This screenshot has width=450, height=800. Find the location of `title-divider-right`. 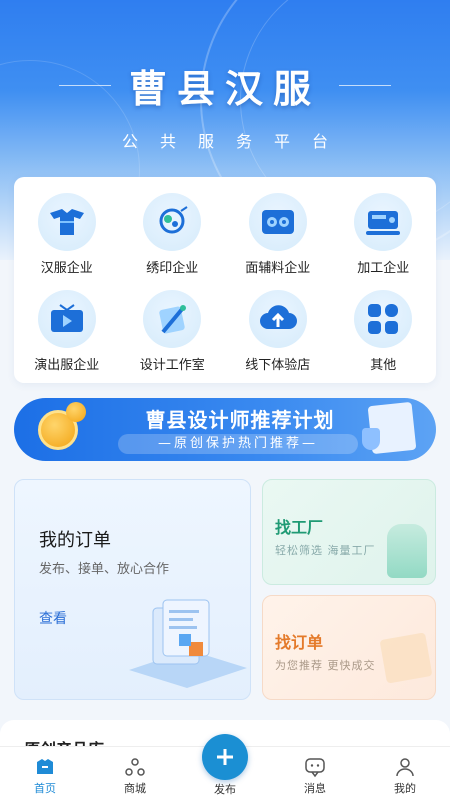

title-divider-right is located at coordinates (365, 85).